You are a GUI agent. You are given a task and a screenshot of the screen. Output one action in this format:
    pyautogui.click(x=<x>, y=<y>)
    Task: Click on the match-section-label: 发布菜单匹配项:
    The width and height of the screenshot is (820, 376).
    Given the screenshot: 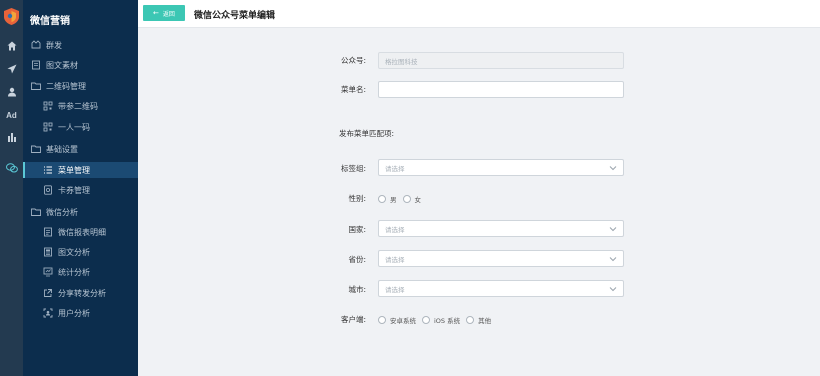 What is the action you would take?
    pyautogui.click(x=367, y=133)
    